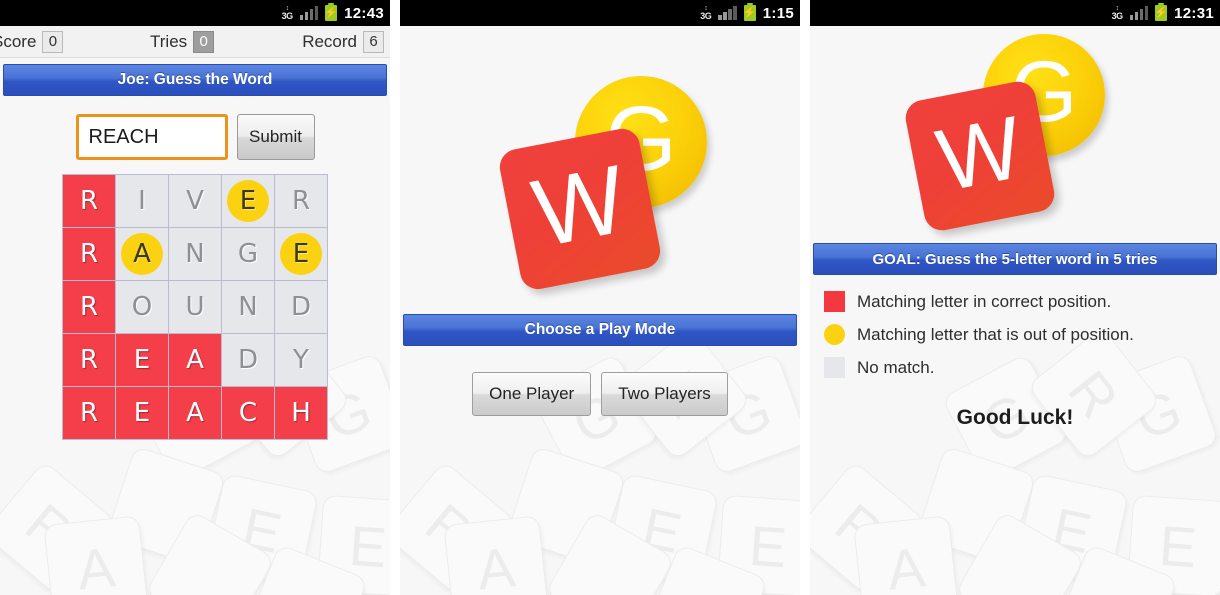  I want to click on swatch-partial-match-icon, so click(834, 334).